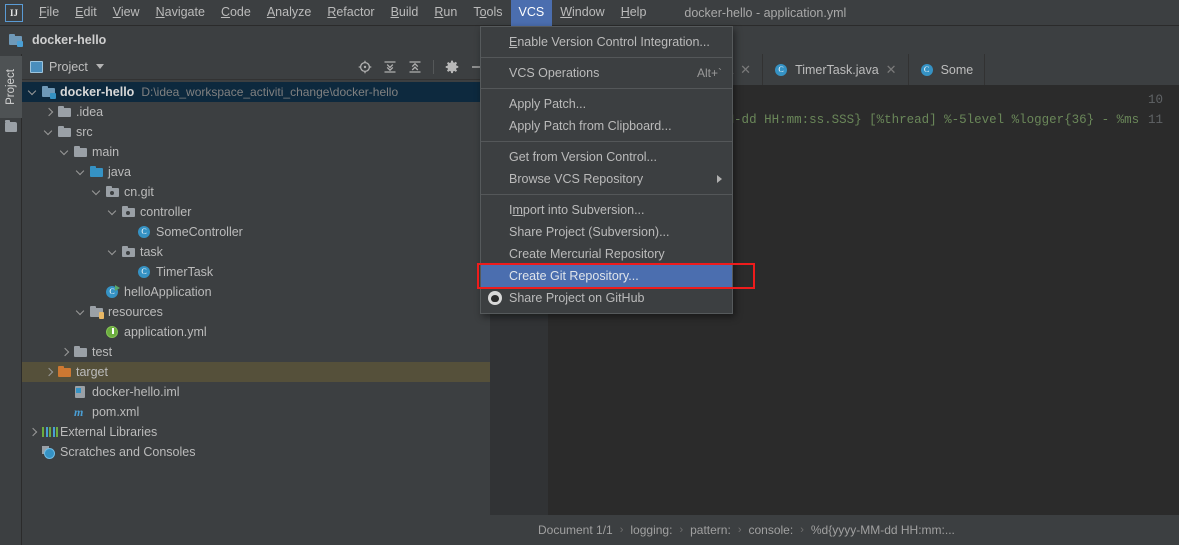 Image resolution: width=1179 pixels, height=545 pixels. What do you see at coordinates (836, 69) in the screenshot?
I see `editor-tab-timertask-java: C TimerTask.java ✕` at bounding box center [836, 69].